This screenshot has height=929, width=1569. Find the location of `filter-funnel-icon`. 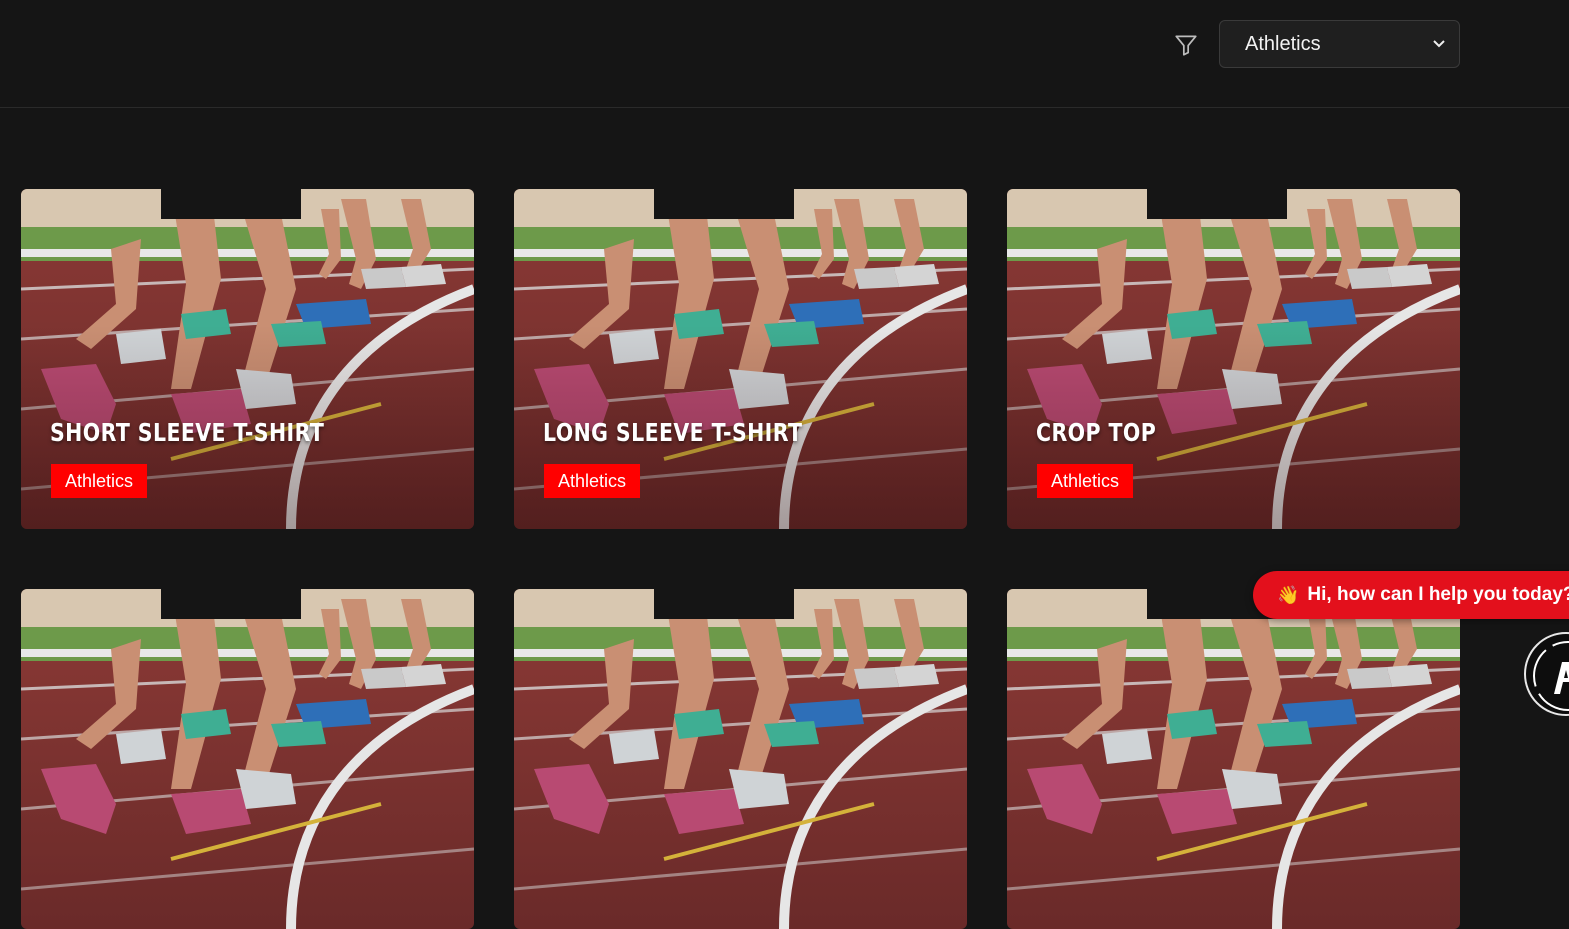

filter-funnel-icon is located at coordinates (1186, 45).